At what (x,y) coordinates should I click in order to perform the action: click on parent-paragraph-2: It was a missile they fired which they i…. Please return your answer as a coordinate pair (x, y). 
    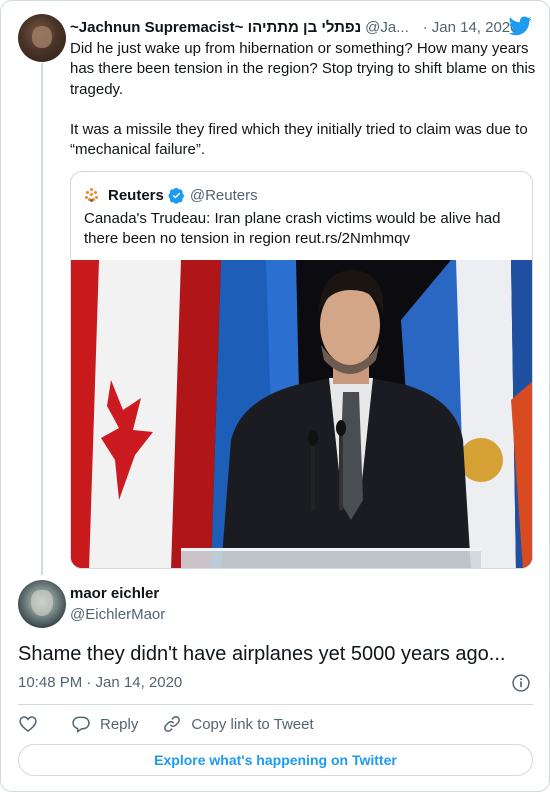
    Looking at the image, I should click on (299, 139).